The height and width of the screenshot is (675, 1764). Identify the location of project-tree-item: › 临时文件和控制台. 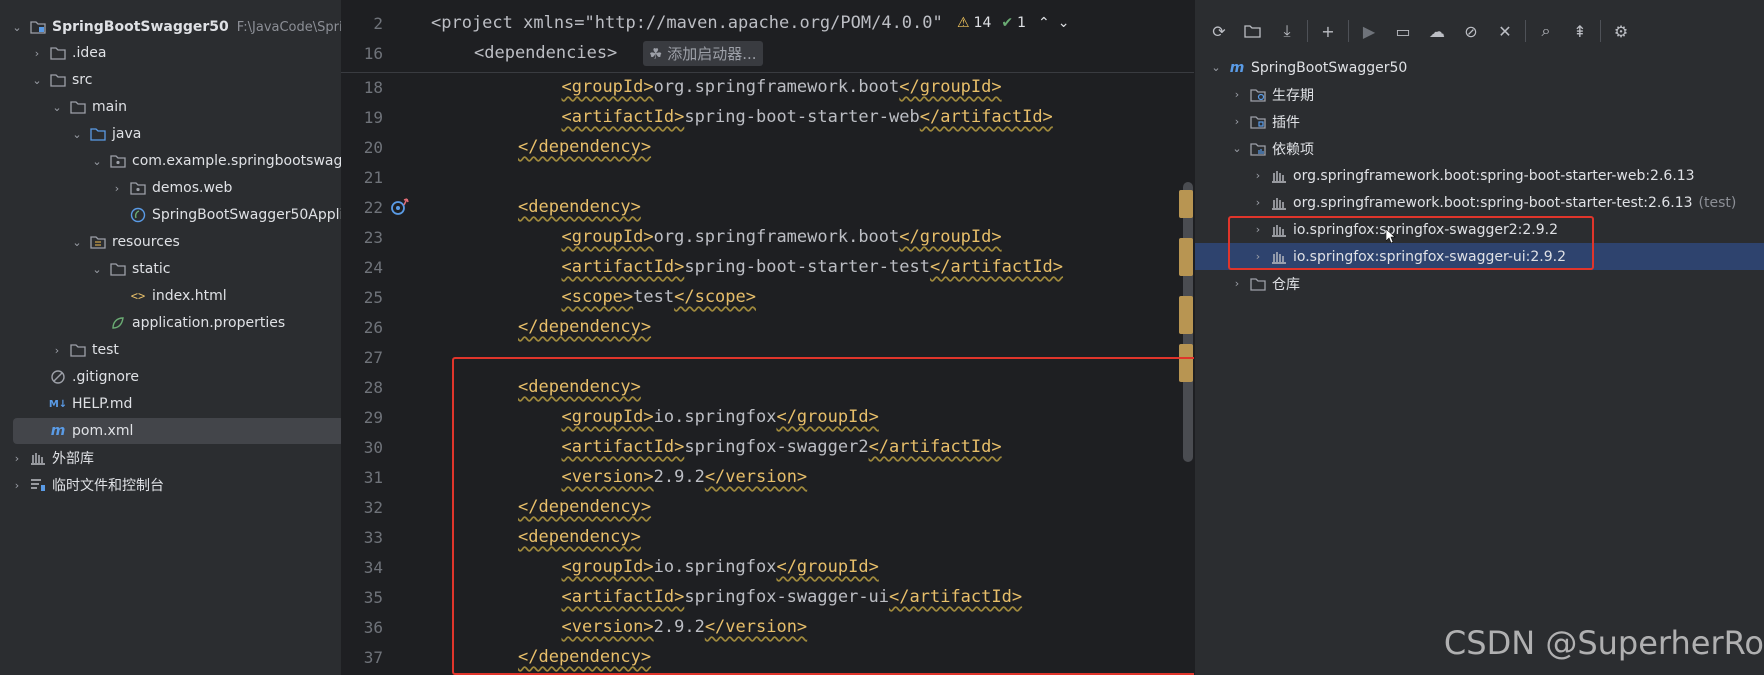
(87, 485).